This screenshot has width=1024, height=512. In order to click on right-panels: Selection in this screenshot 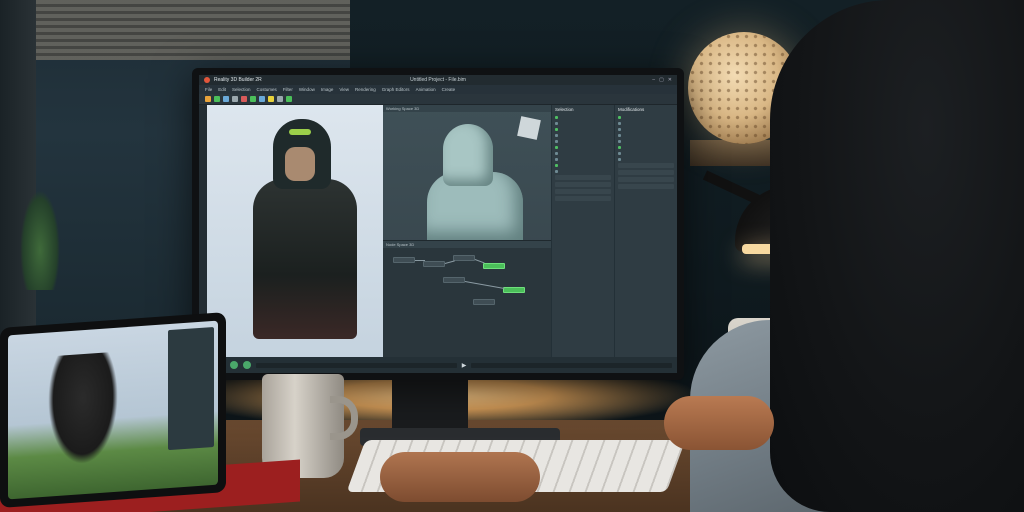, I will do `click(614, 231)`.